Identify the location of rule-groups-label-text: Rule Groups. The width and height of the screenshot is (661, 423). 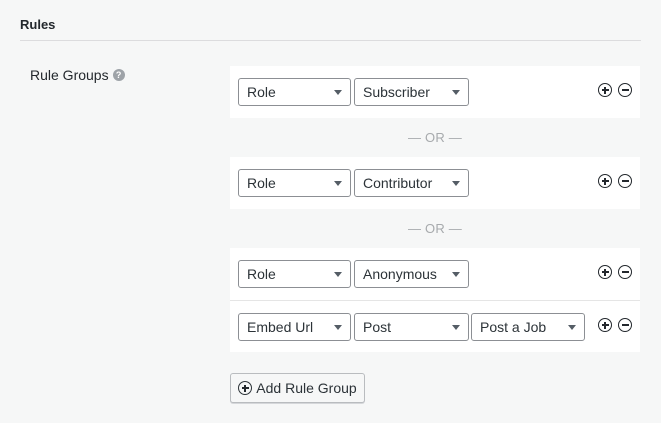
(69, 75).